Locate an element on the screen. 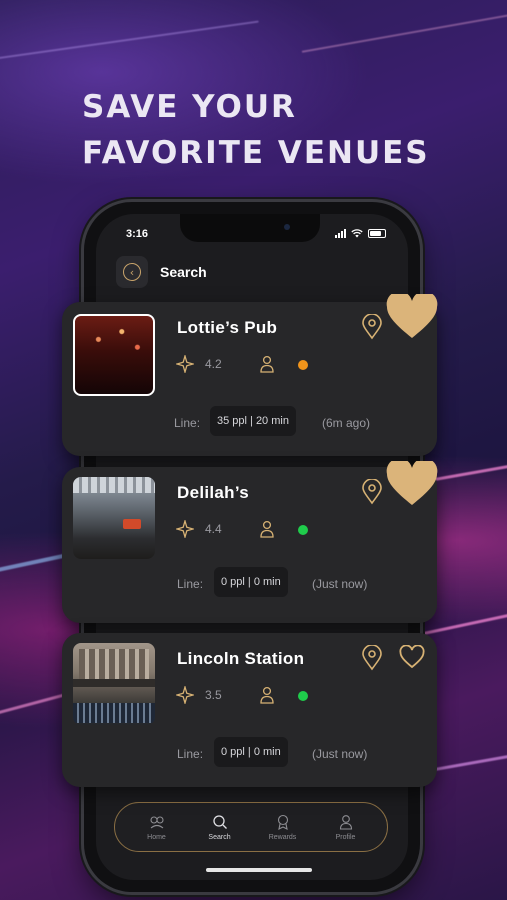 This screenshot has height=900, width=507. battery-icon is located at coordinates (377, 233).